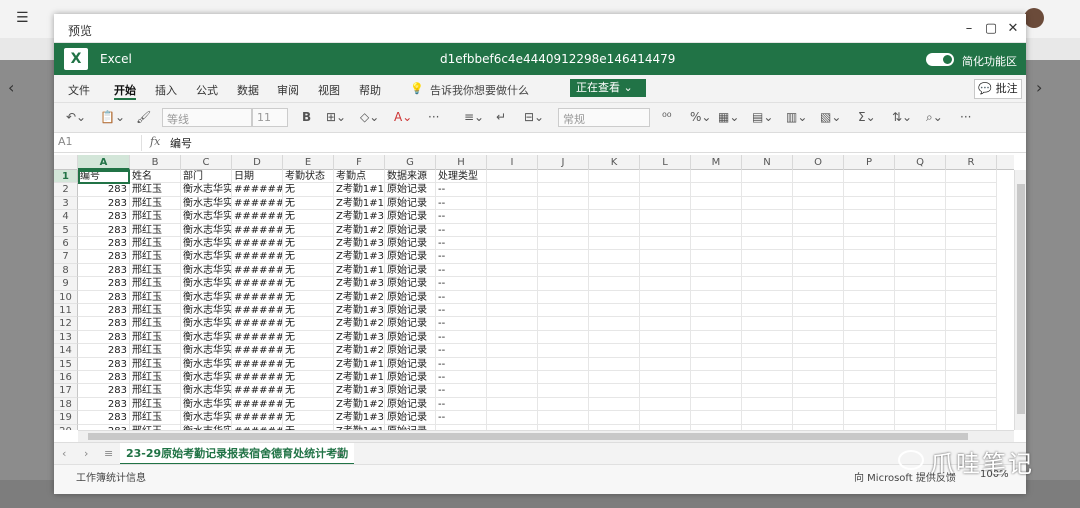 This screenshot has height=508, width=1080. Describe the element at coordinates (288, 90) in the screenshot. I see `tab-review: 审阅` at that location.